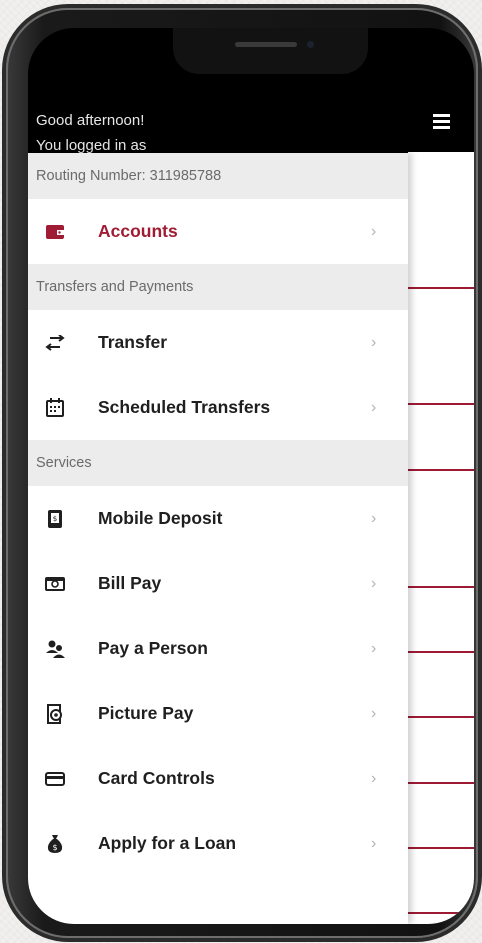 The height and width of the screenshot is (943, 482). Describe the element at coordinates (91, 133) in the screenshot. I see `greeting-block: Good afternoon! You logged in as` at that location.